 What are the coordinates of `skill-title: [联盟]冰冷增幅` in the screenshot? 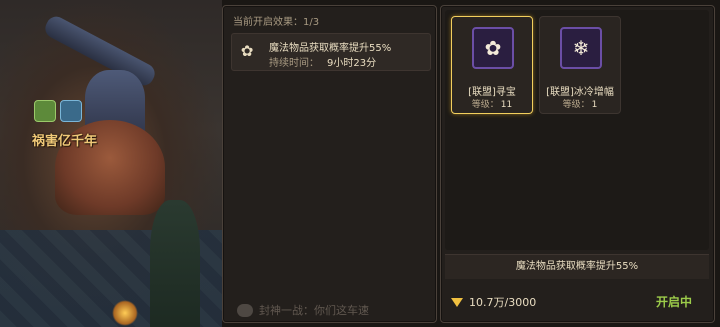 It's located at (580, 92).